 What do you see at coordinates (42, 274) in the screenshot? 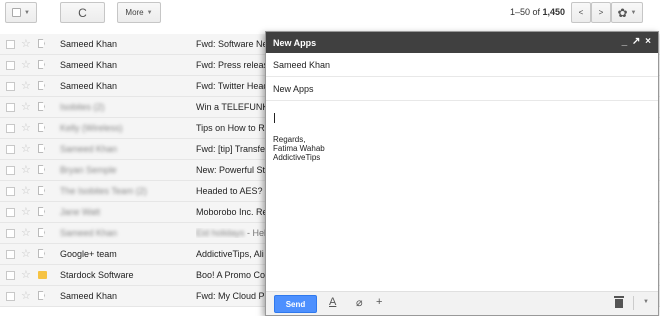
I see `folder-icon` at bounding box center [42, 274].